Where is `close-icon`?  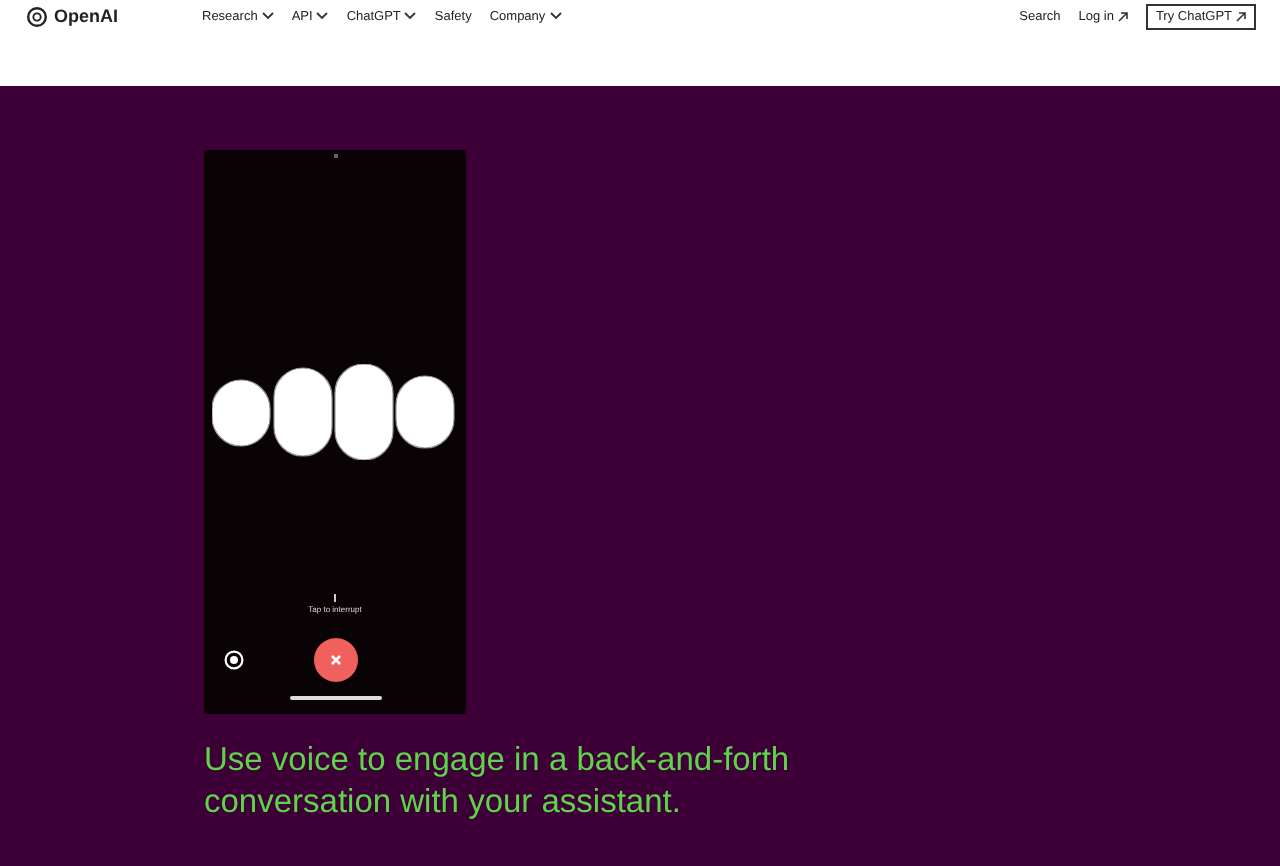 close-icon is located at coordinates (336, 660).